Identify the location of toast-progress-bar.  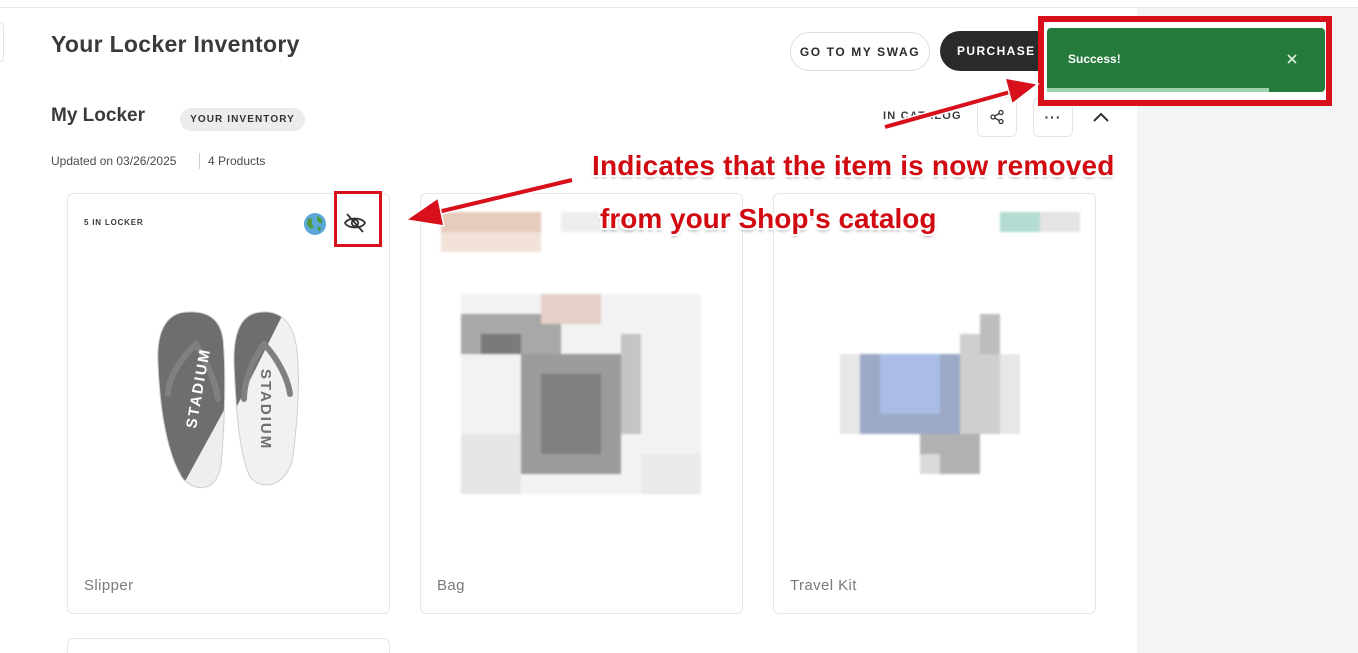
(1158, 90).